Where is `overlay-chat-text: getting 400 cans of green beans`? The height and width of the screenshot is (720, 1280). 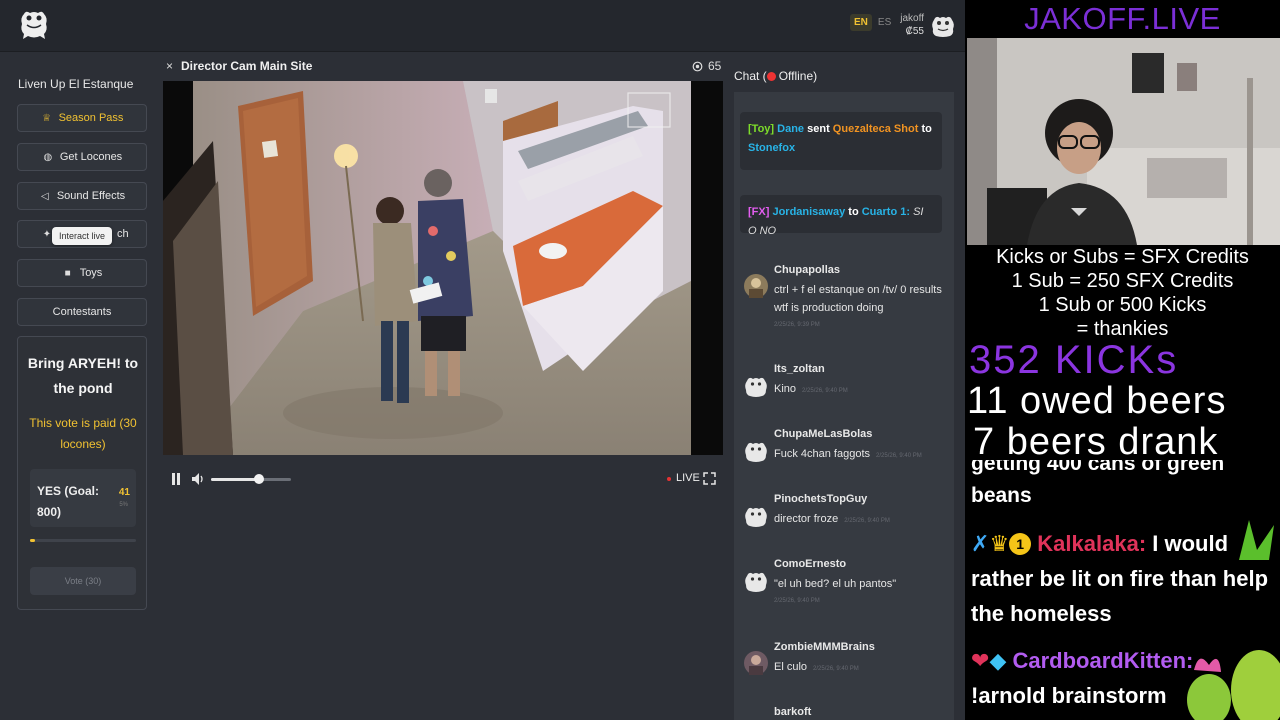
overlay-chat-text: getting 400 cans of green beans is located at coordinates (1098, 483).